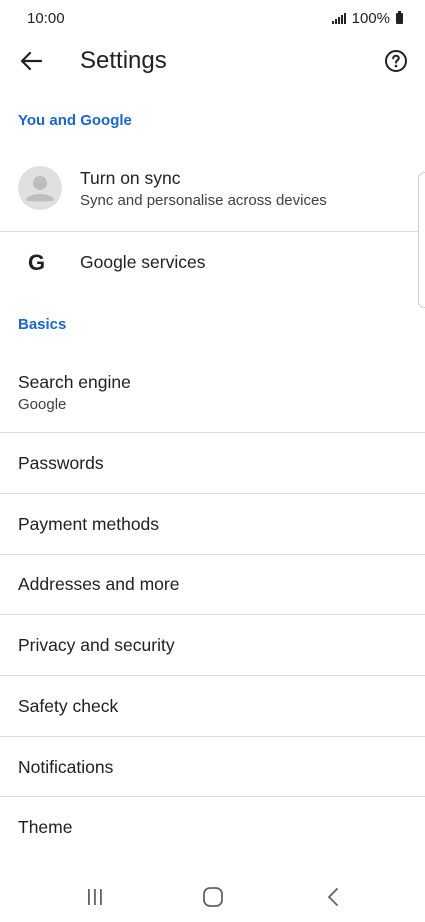  I want to click on home-icon, so click(213, 897).